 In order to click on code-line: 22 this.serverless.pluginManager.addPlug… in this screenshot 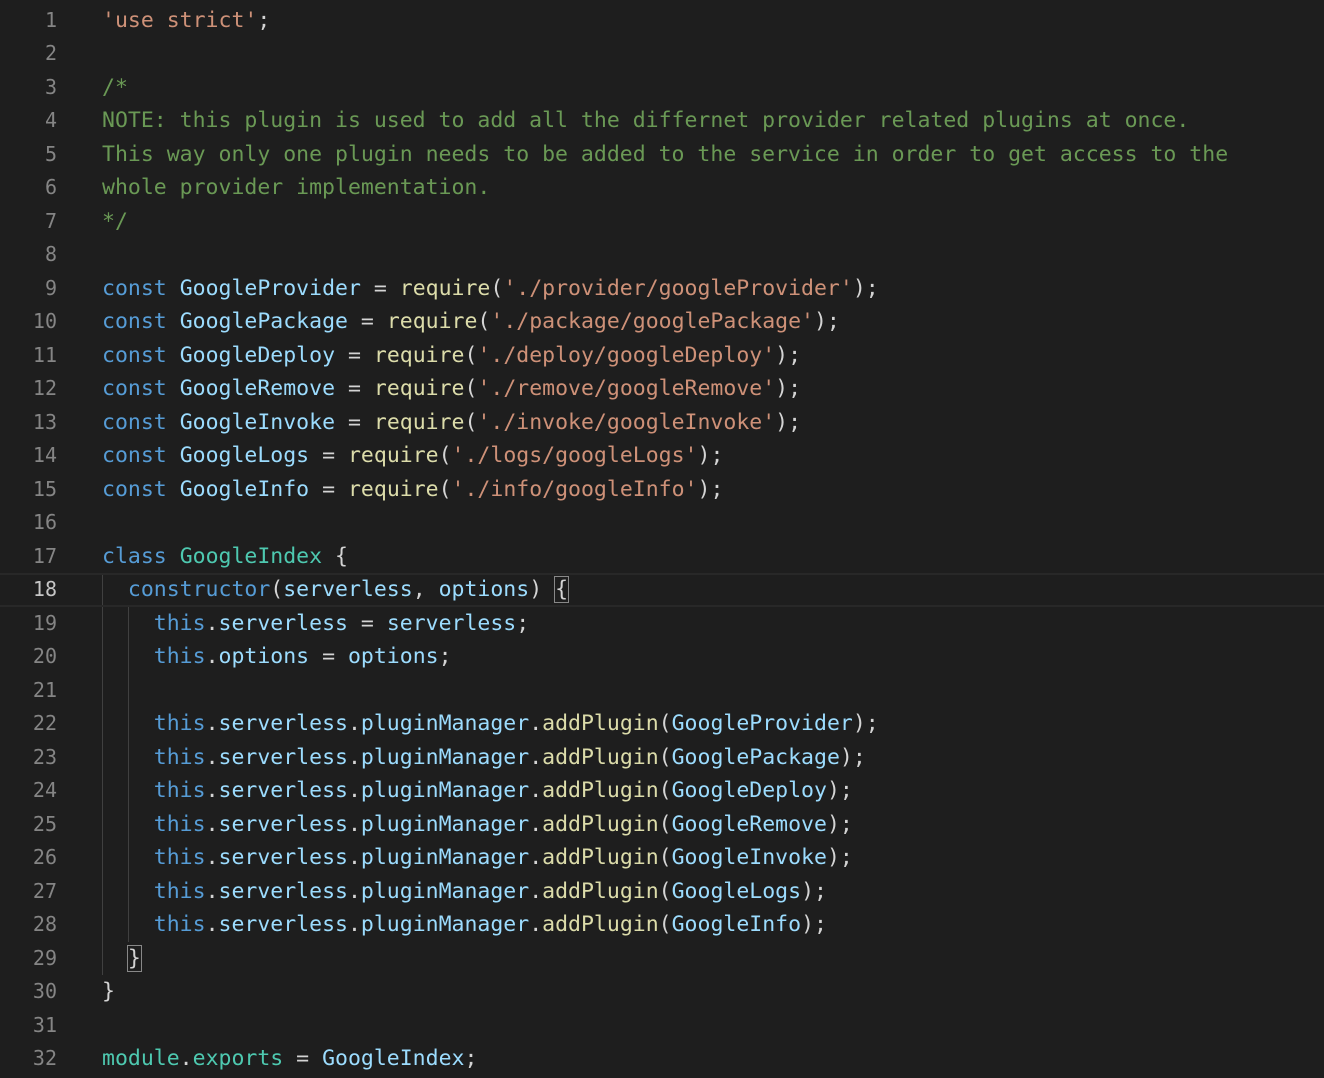, I will do `click(662, 724)`.